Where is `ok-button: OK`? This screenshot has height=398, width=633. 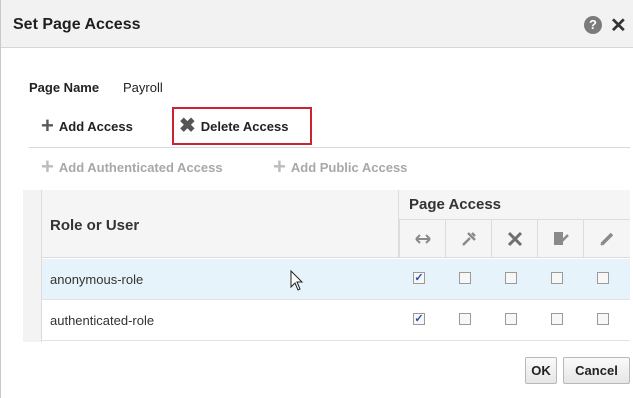 ok-button: OK is located at coordinates (541, 370).